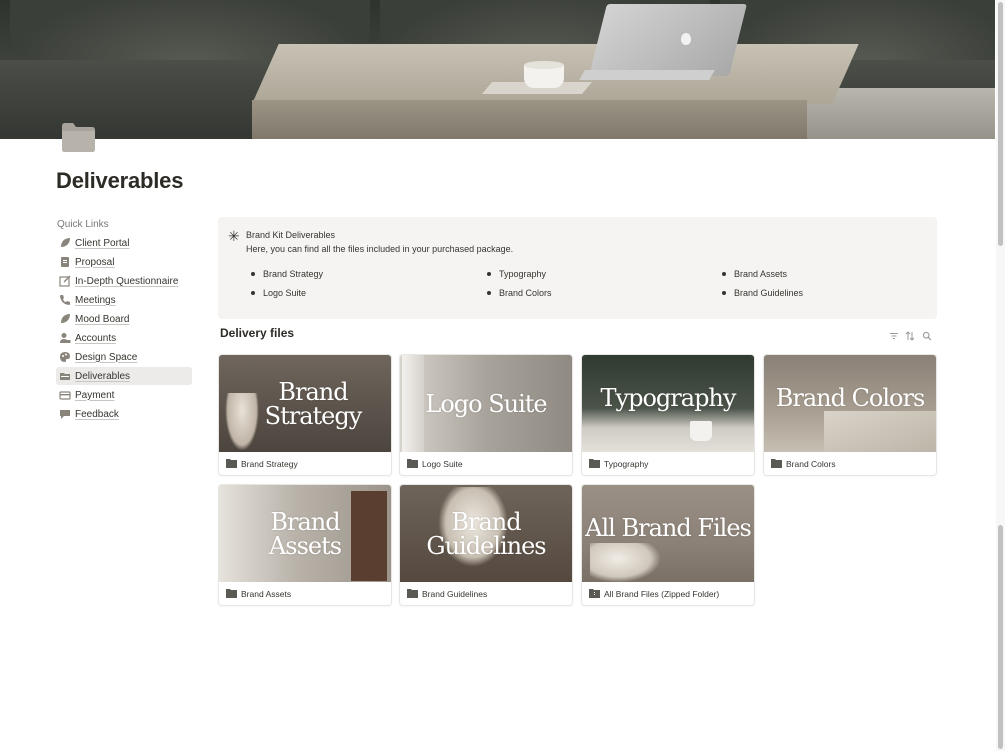 The image size is (1005, 751). I want to click on quick-link-meetings: Meetings, so click(124, 300).